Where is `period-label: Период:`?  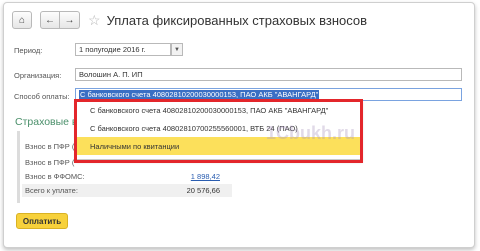 period-label: Период: is located at coordinates (28, 50).